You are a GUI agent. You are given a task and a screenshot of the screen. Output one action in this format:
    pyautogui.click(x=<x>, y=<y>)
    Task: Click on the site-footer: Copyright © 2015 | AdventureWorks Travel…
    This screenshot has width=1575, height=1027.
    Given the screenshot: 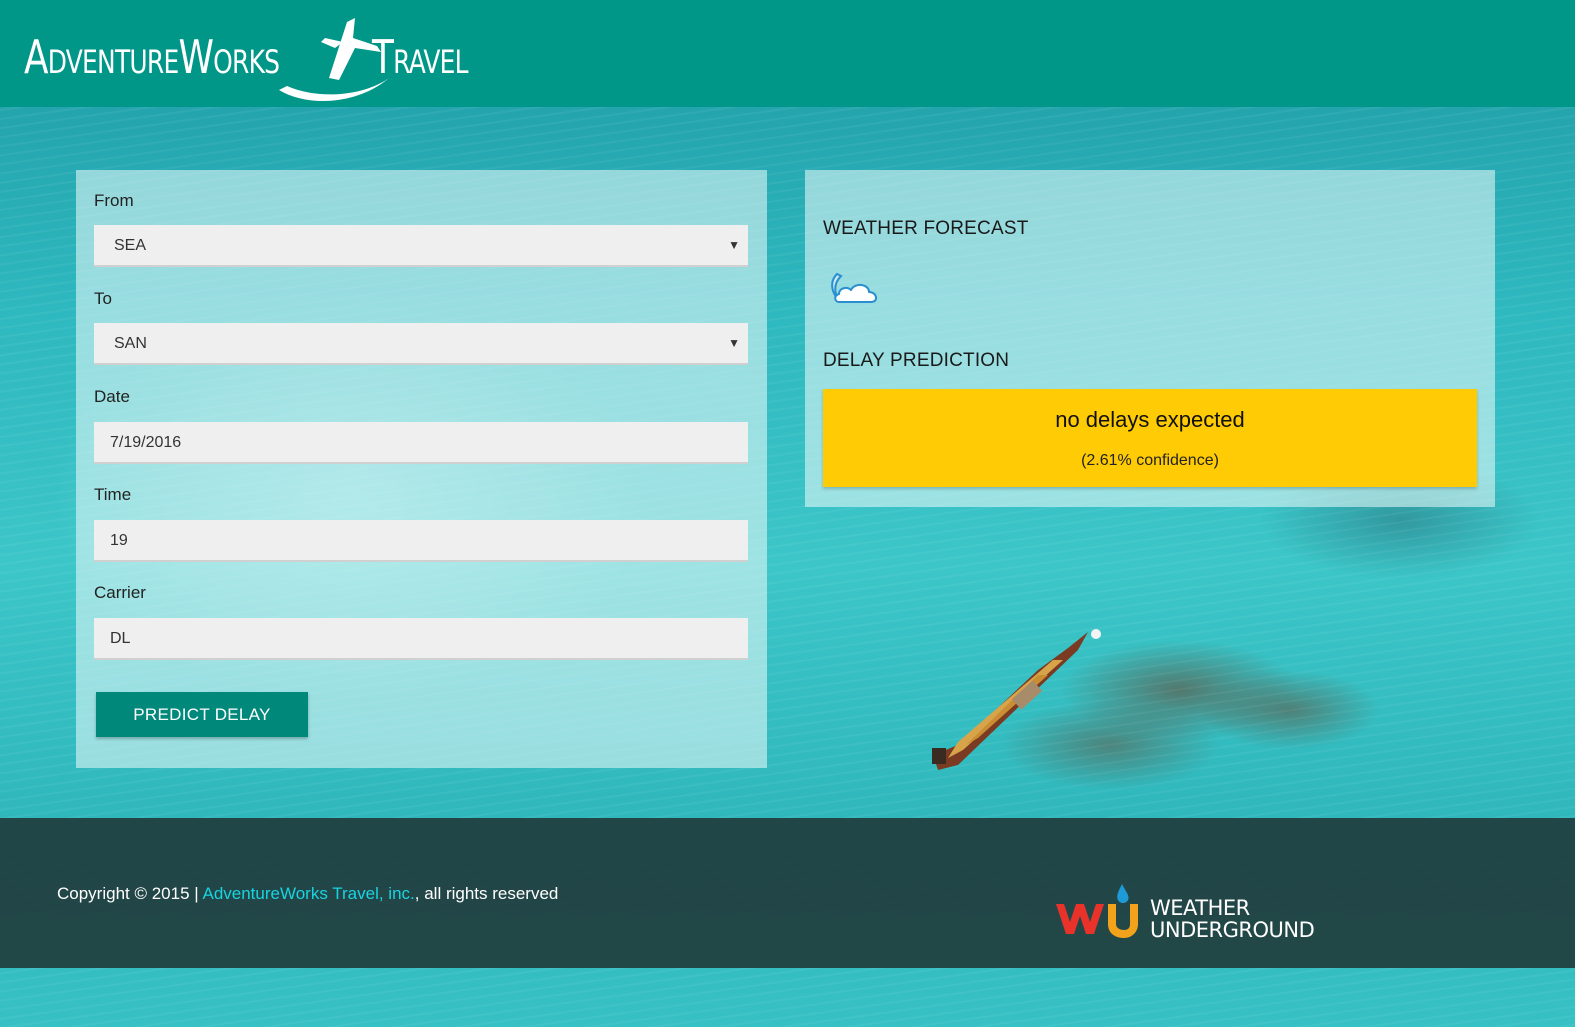 What is the action you would take?
    pyautogui.click(x=787, y=893)
    